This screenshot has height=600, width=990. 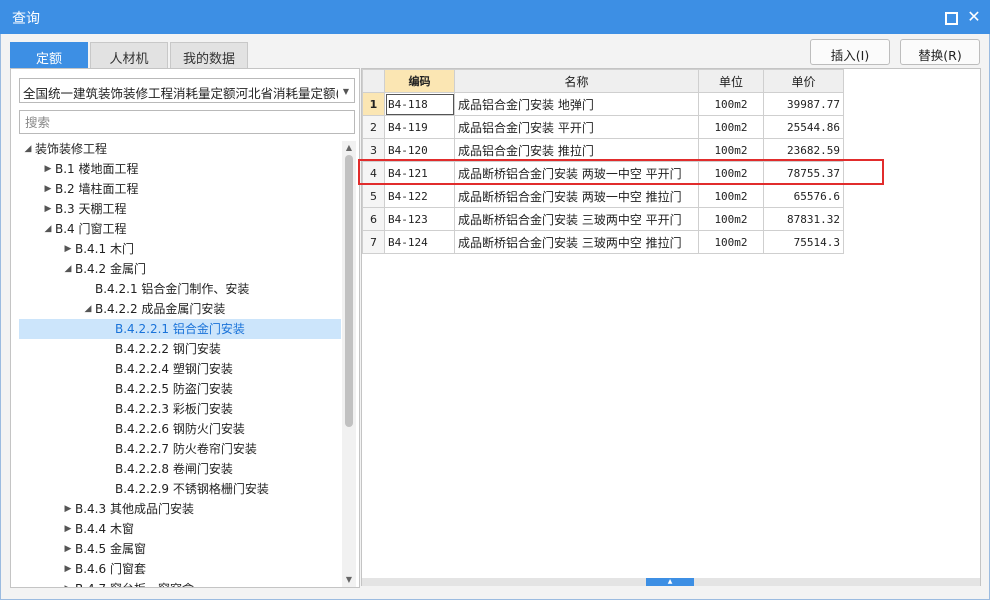 What do you see at coordinates (180, 569) in the screenshot?
I see `tree-item: ▶ B.4.6 门窗套` at bounding box center [180, 569].